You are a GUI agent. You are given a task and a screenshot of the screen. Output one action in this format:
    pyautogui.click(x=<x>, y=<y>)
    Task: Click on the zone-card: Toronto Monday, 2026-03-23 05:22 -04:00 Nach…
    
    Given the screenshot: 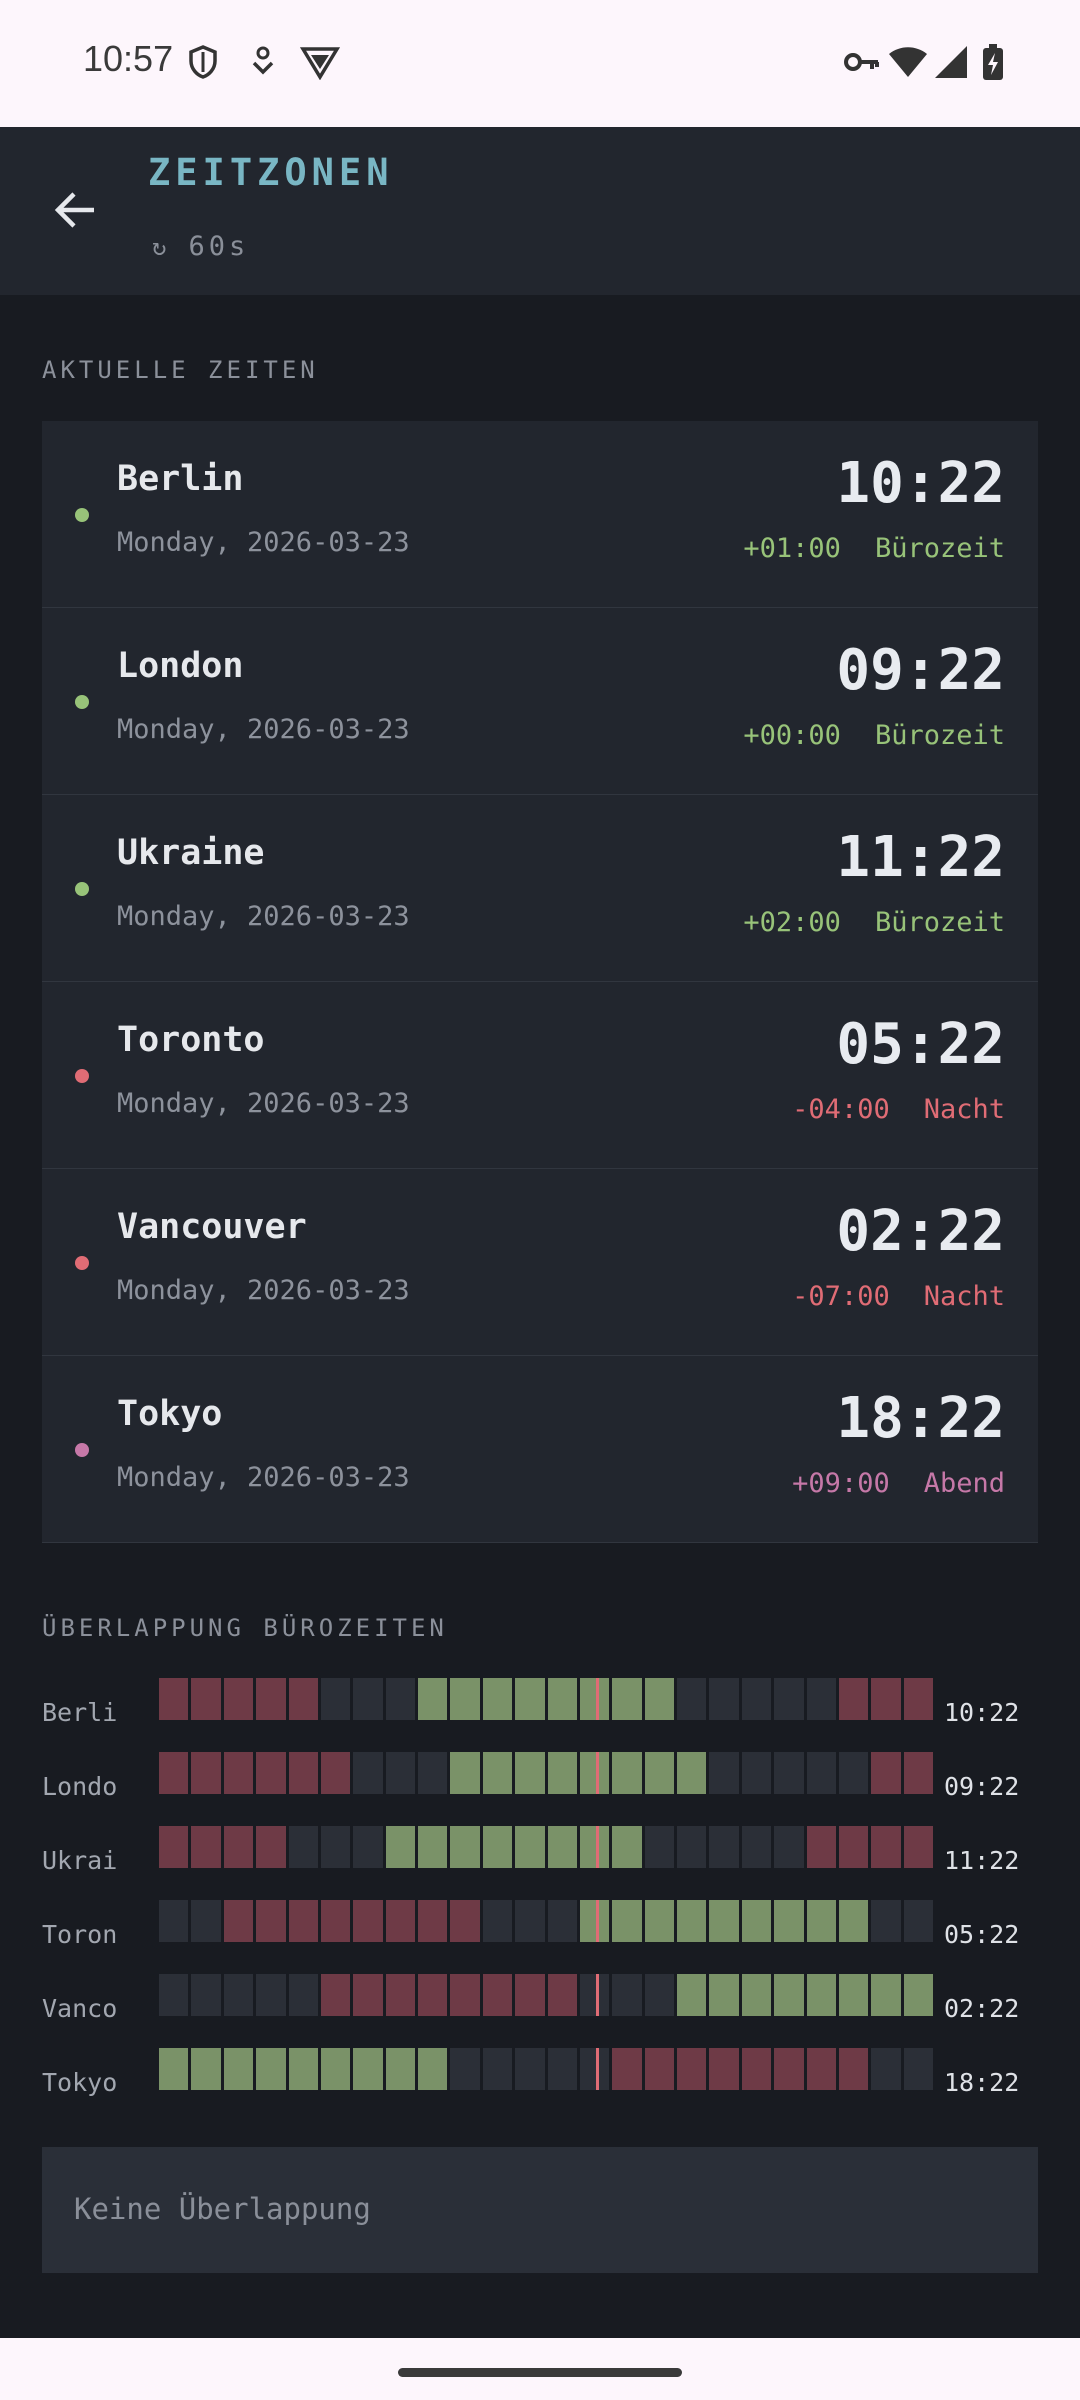 What is the action you would take?
    pyautogui.click(x=540, y=1075)
    